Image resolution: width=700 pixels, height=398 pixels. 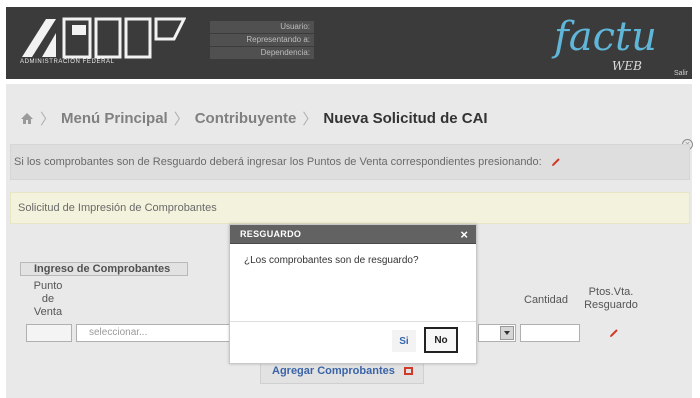 What do you see at coordinates (246, 118) in the screenshot?
I see `breadcrumb-contribuyente: Contribuyente` at bounding box center [246, 118].